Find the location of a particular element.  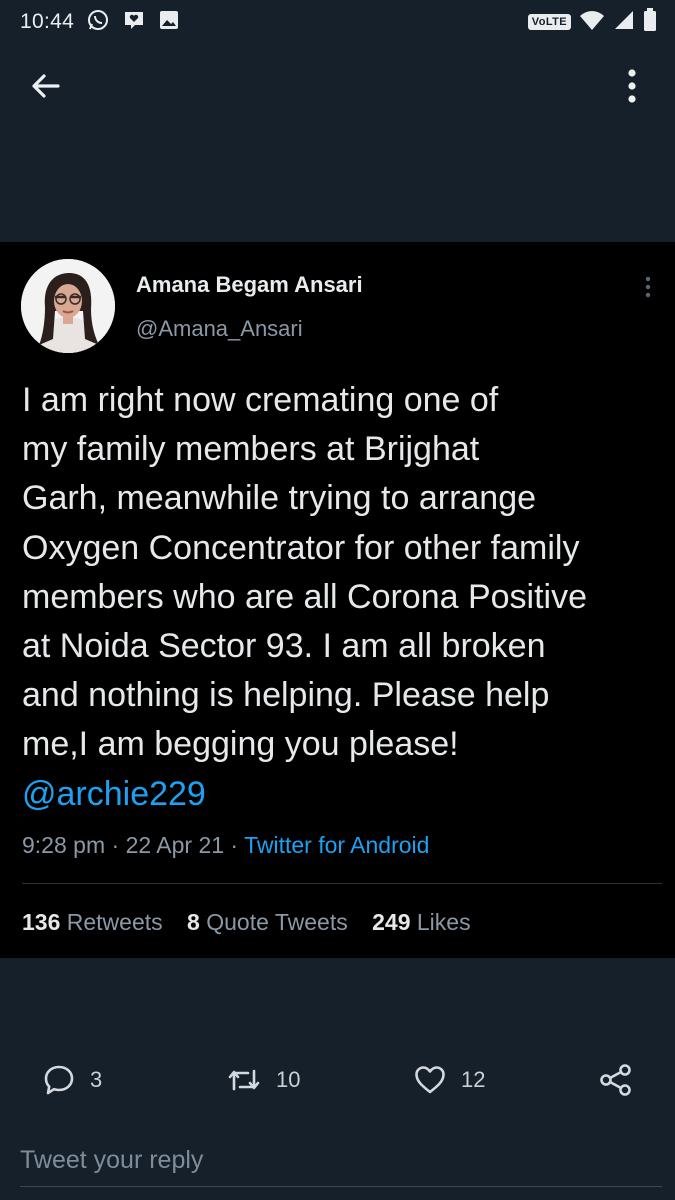

mention-link: @archie229 is located at coordinates (344, 794).